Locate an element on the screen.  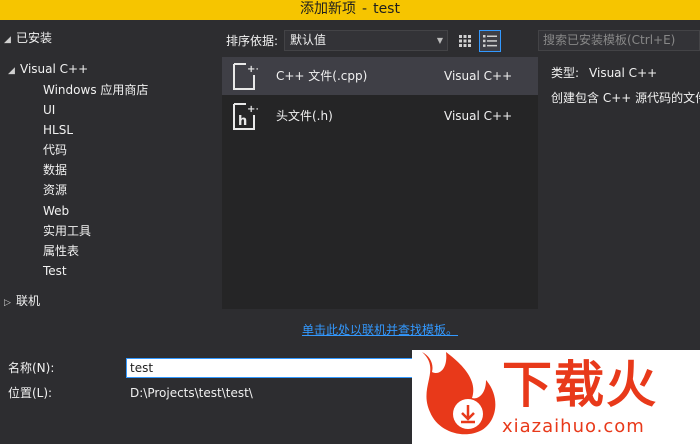
search-placeholder: 搜索已安装模板(Ctrl+E) is located at coordinates (609, 40).